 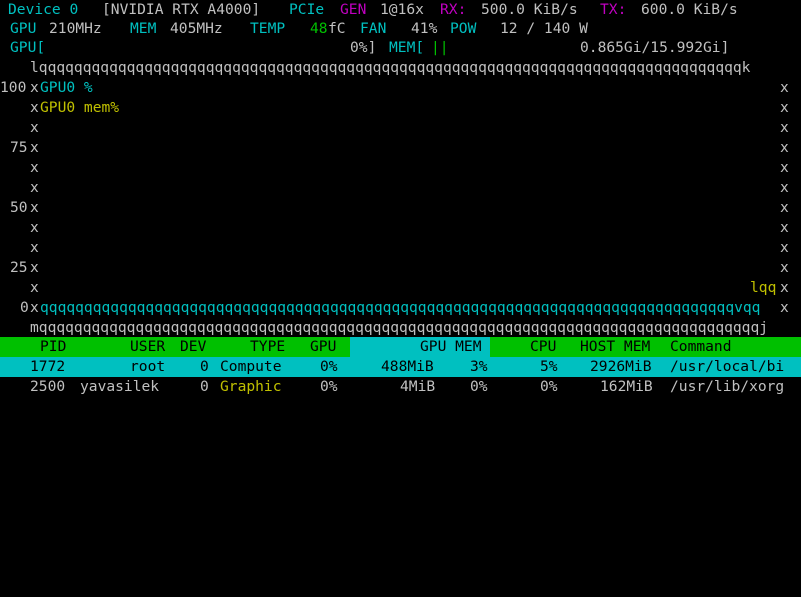 What do you see at coordinates (181, 9) in the screenshot?
I see `device-name: [NVIDIA RTX A4000]` at bounding box center [181, 9].